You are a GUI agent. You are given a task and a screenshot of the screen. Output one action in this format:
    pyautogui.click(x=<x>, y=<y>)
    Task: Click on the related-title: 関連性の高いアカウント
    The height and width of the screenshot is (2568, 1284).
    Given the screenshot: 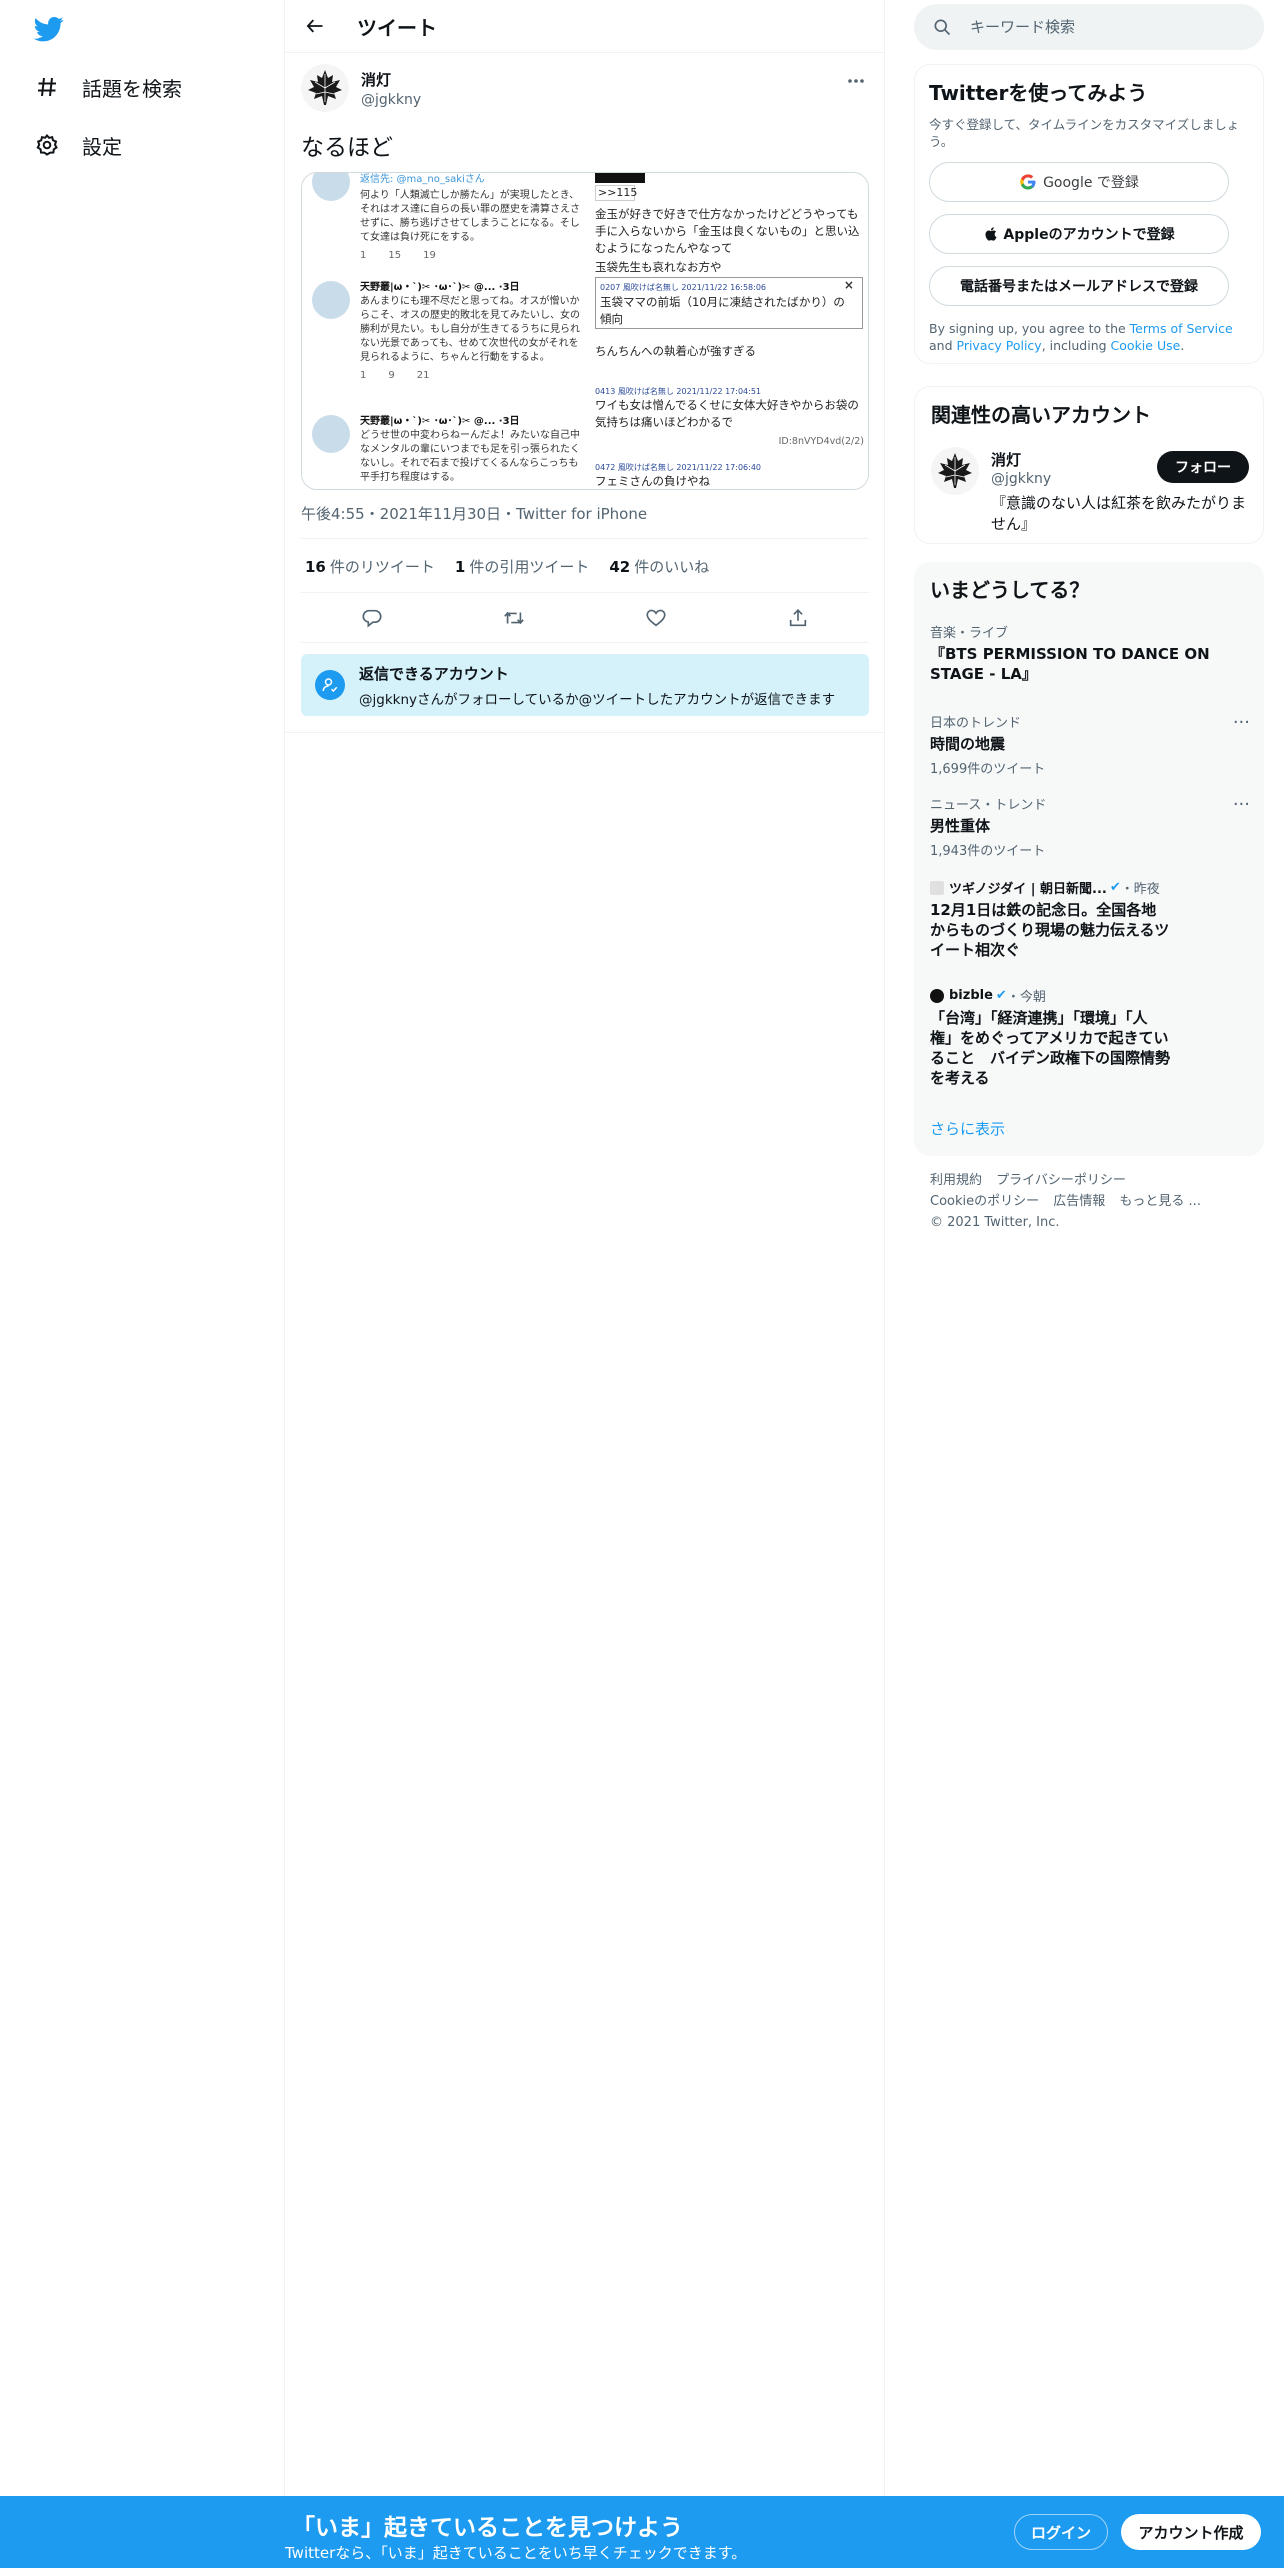 What is the action you would take?
    pyautogui.click(x=1041, y=415)
    